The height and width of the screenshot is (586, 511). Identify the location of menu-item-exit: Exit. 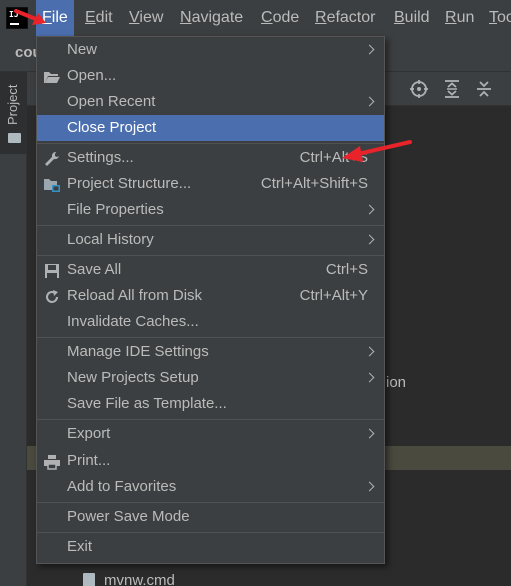
(210, 547).